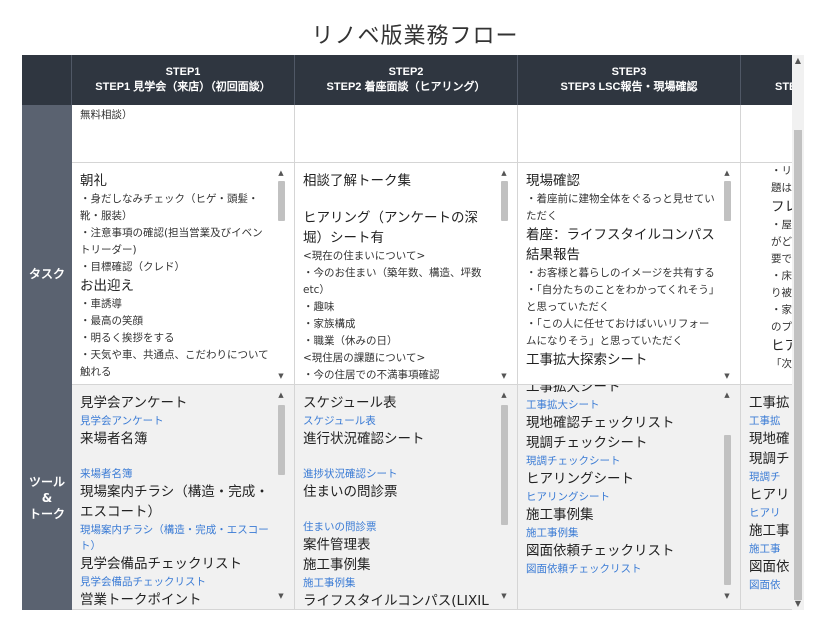  What do you see at coordinates (176, 538) in the screenshot?
I see `tool-link: 現場案内チラシ（構造・完成・エスコート）` at bounding box center [176, 538].